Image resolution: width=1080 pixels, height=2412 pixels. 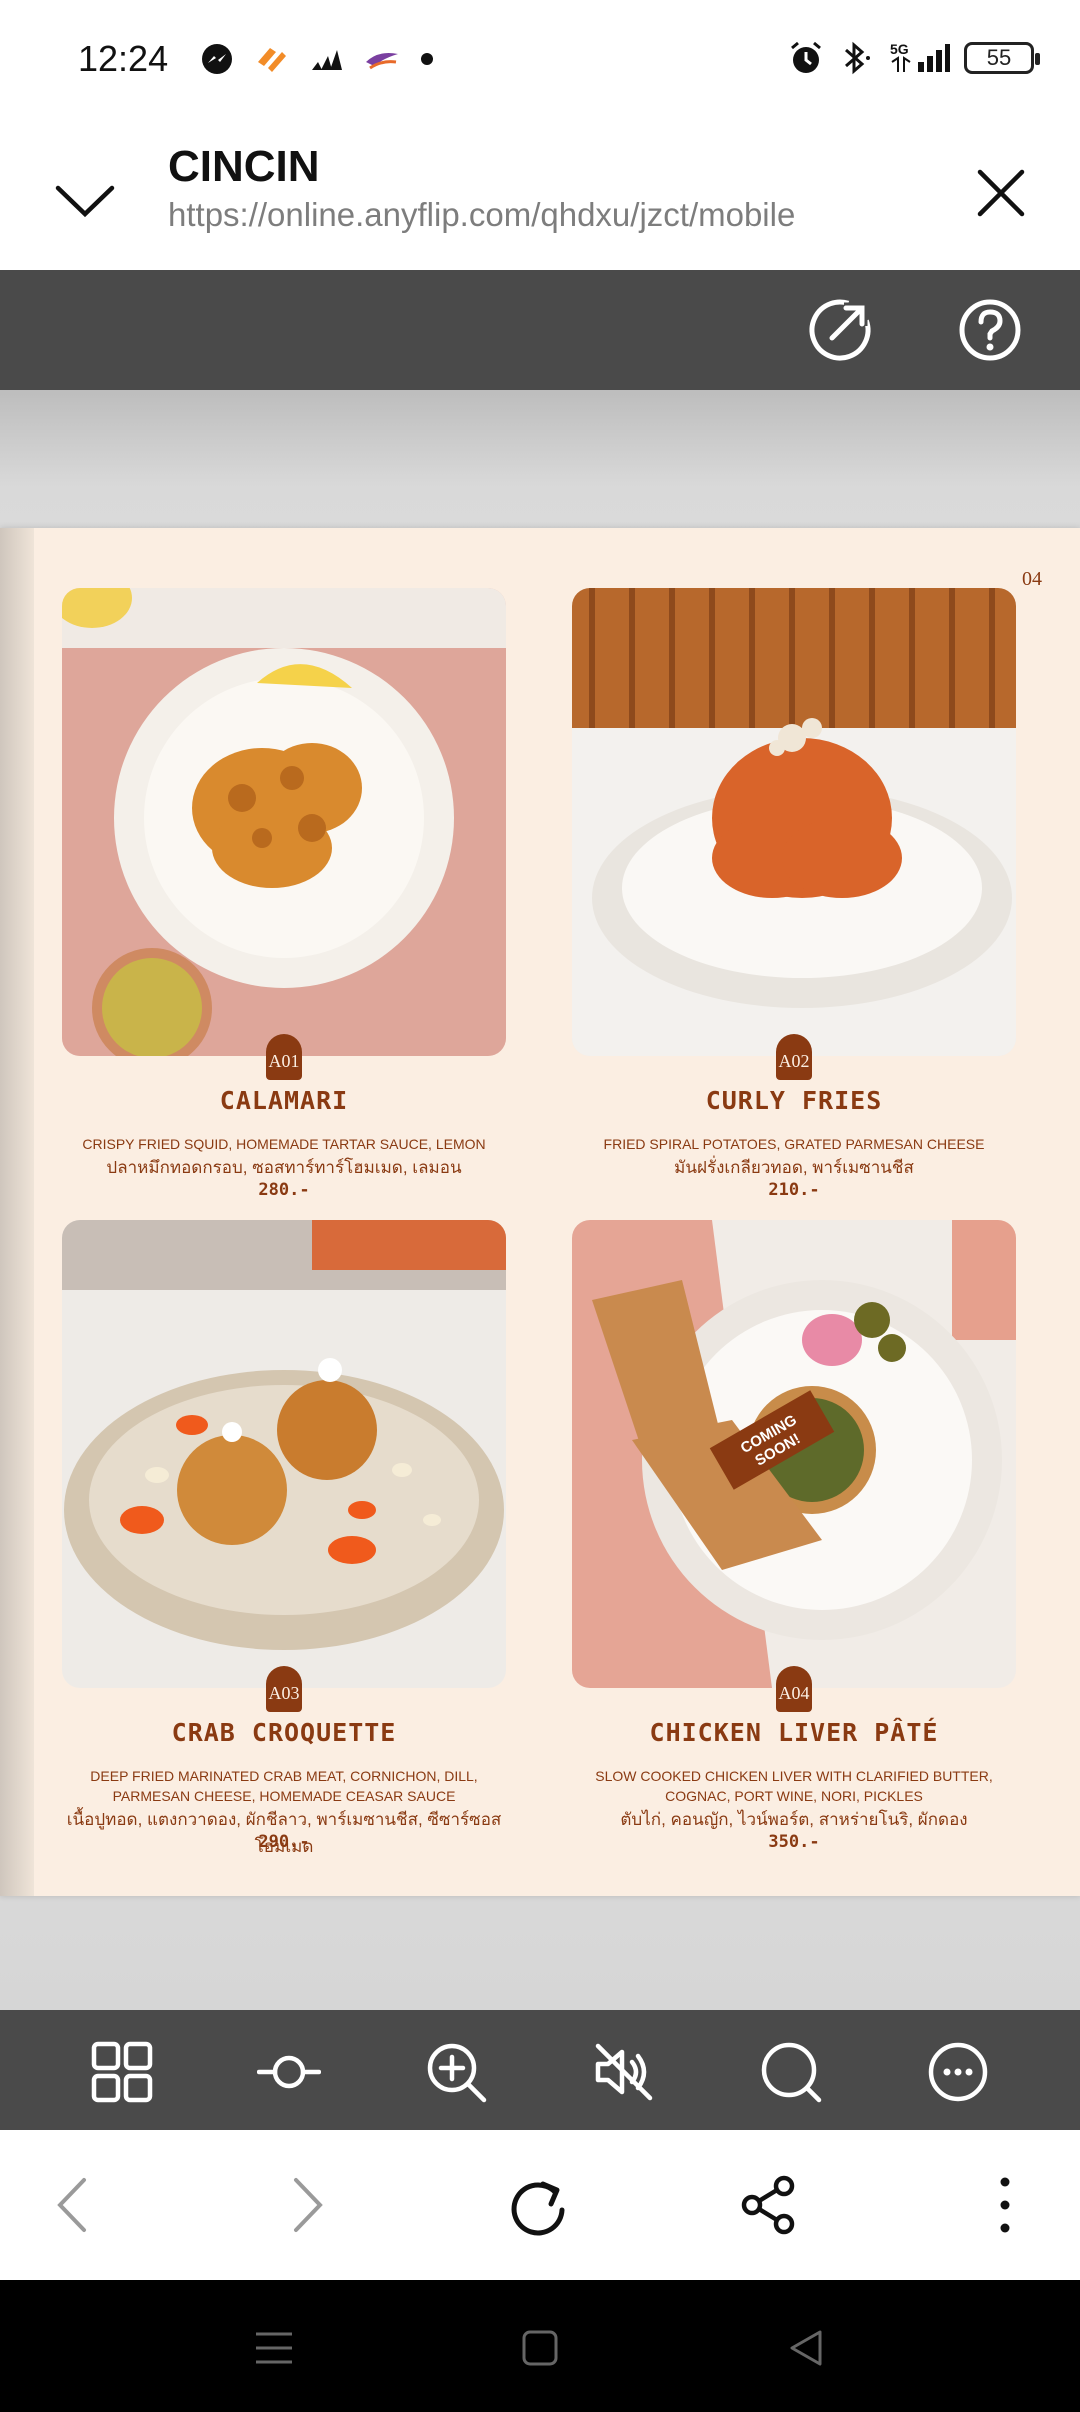 I want to click on status-time: 12:24, so click(x=123, y=58).